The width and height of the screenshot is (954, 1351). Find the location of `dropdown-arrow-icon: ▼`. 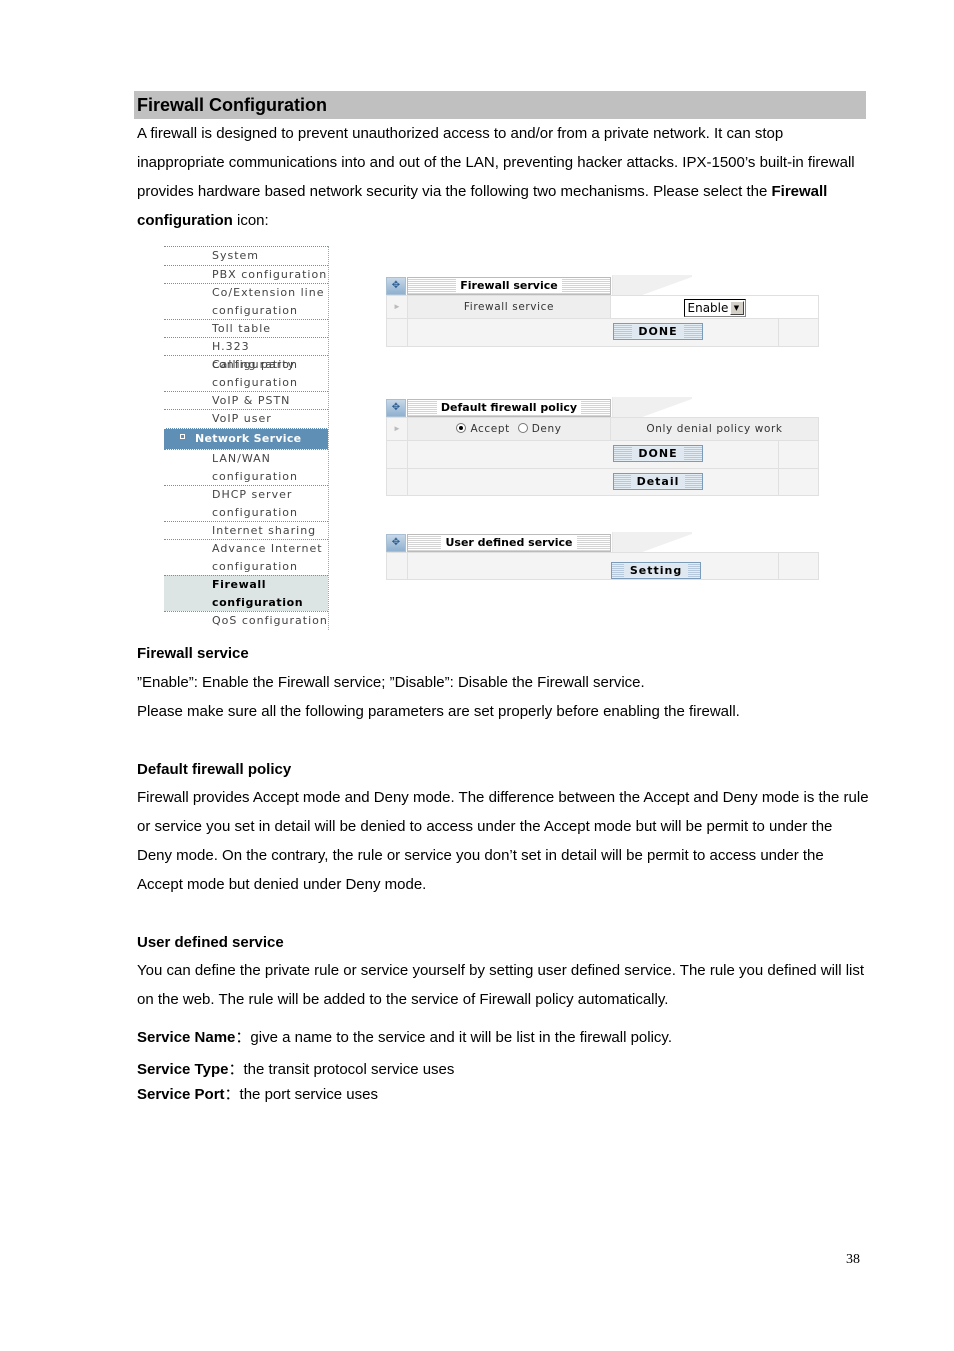

dropdown-arrow-icon: ▼ is located at coordinates (736, 308).